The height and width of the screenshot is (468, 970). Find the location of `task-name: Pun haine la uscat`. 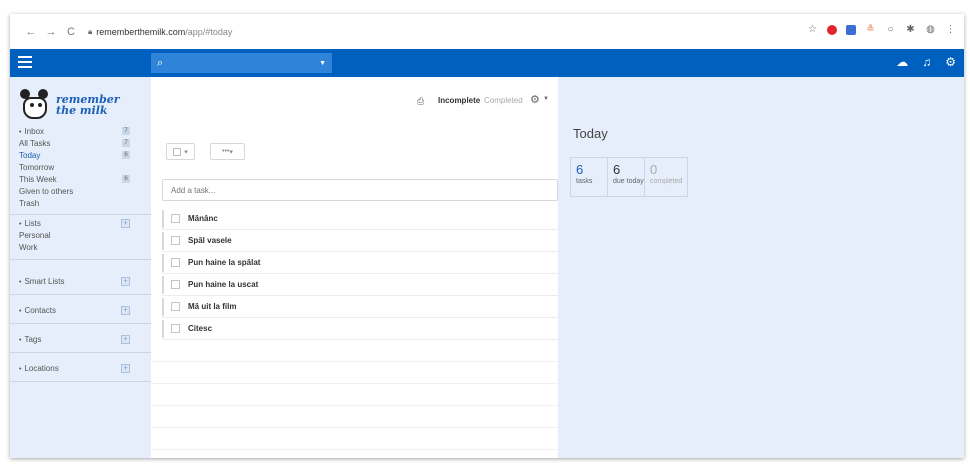

task-name: Pun haine la uscat is located at coordinates (223, 284).